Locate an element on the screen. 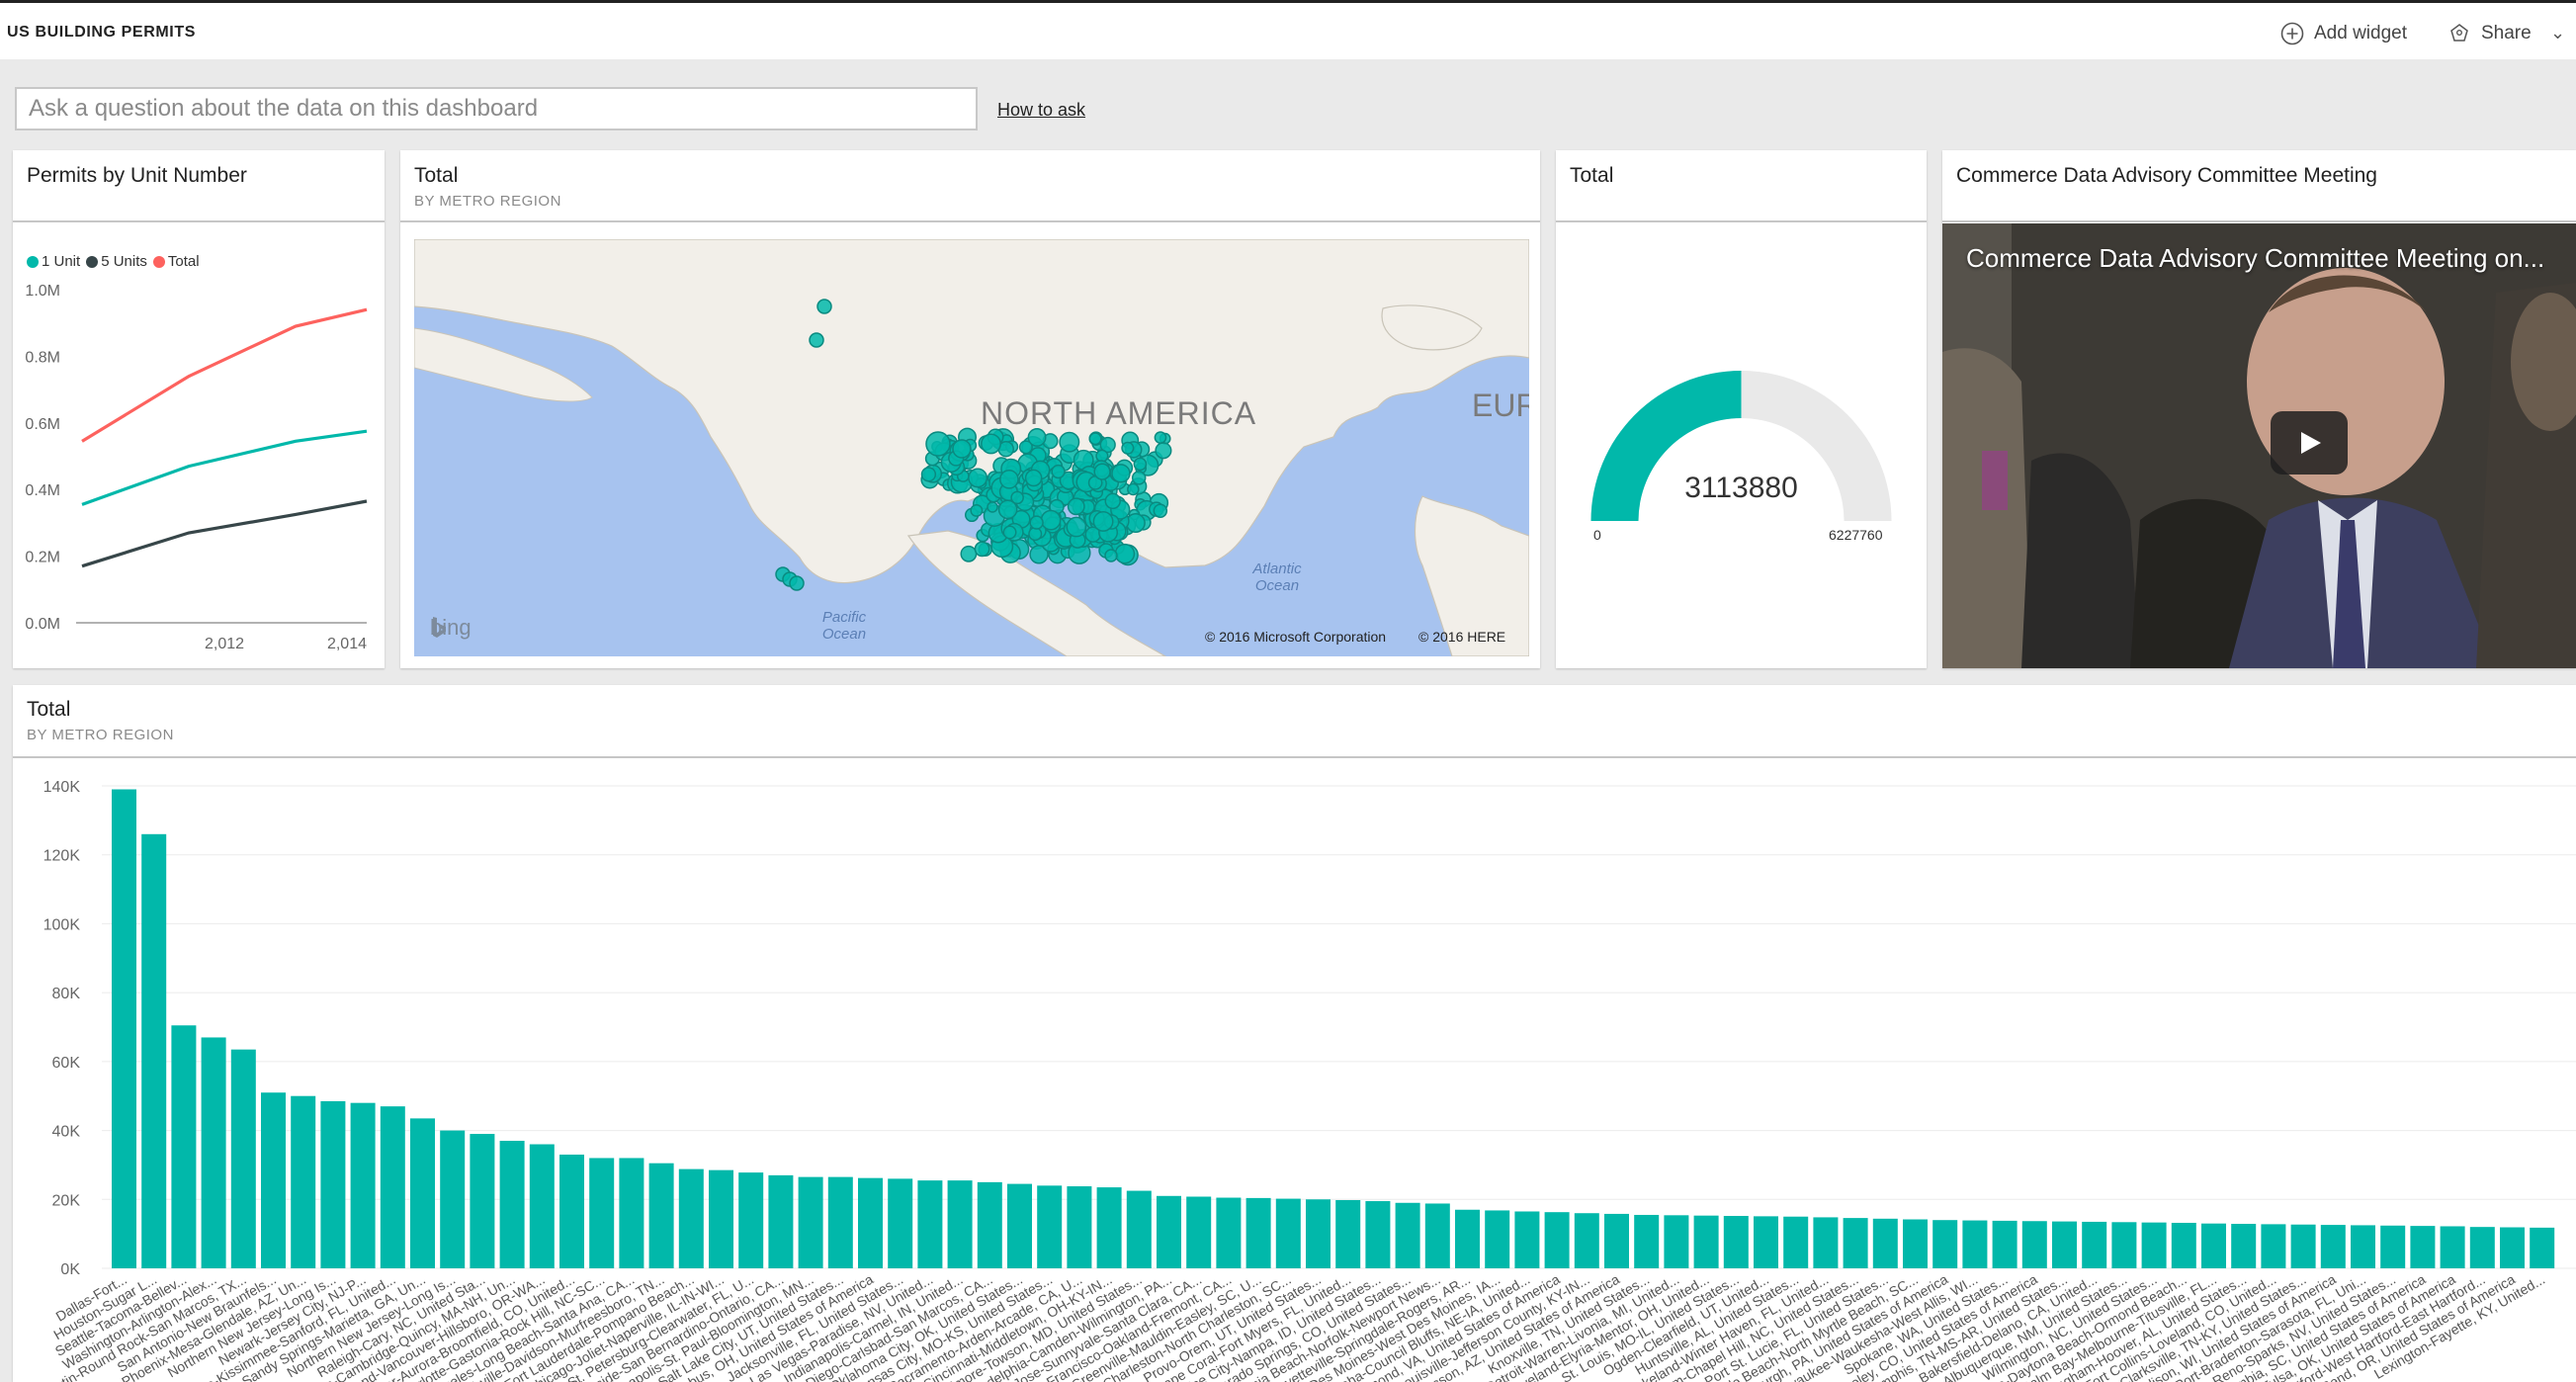 This screenshot has width=2576, height=1382. how-to-ask-link: How to ask is located at coordinates (1041, 110).